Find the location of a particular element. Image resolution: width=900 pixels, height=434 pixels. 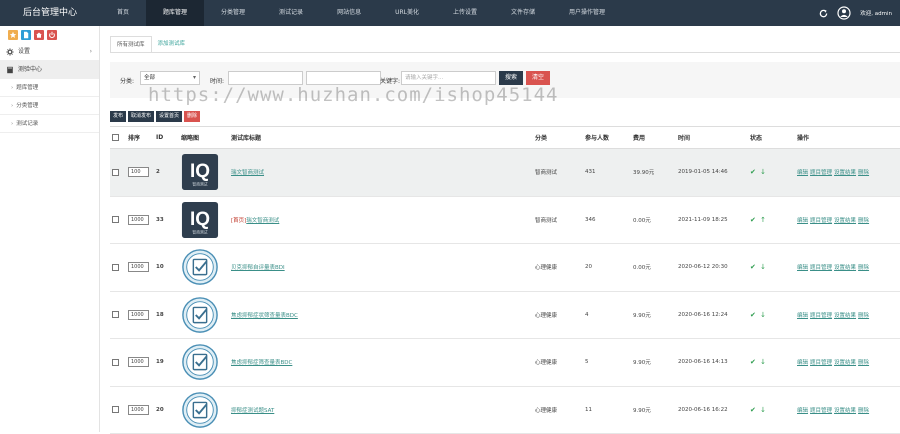

top-nav-item: 文件存储 is located at coordinates (523, 13).